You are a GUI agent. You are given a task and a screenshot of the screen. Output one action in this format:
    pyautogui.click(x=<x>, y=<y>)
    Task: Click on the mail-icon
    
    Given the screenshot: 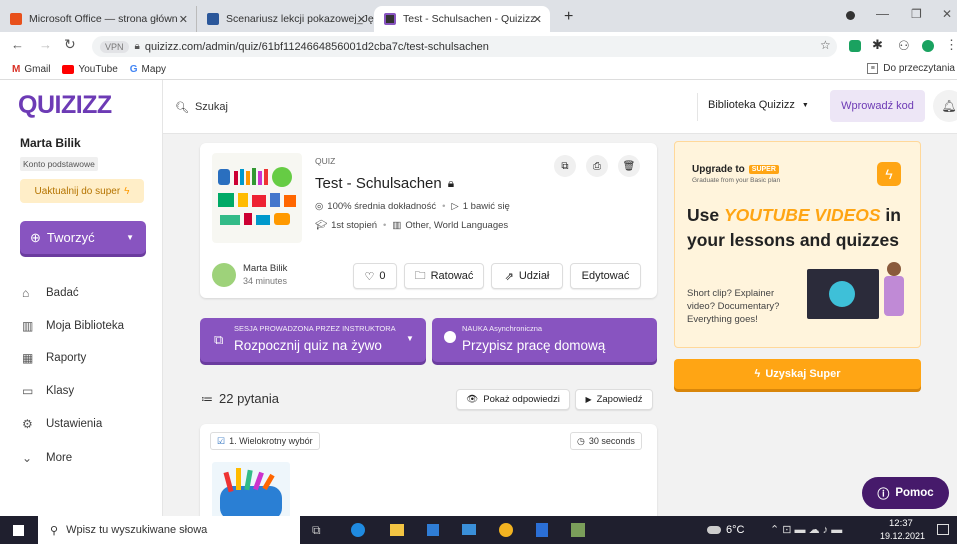 What is the action you would take?
    pyautogui.click(x=469, y=529)
    